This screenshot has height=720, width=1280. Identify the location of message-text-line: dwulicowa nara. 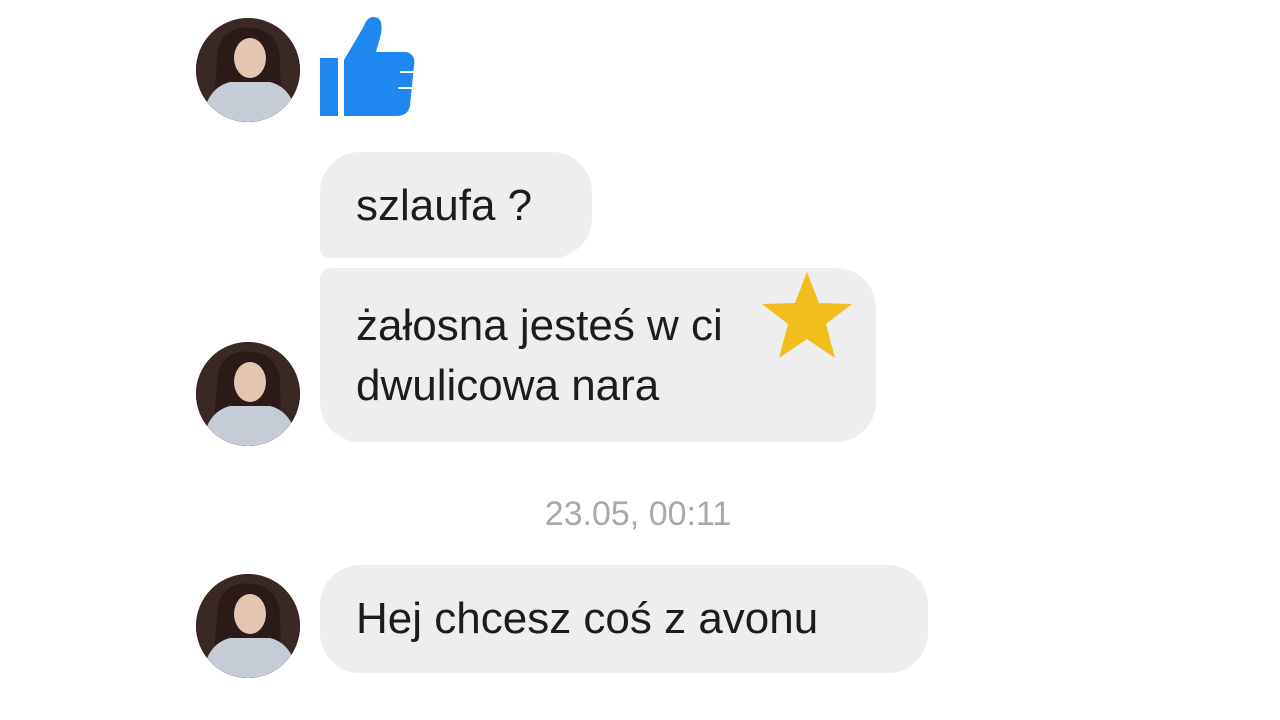
(508, 385).